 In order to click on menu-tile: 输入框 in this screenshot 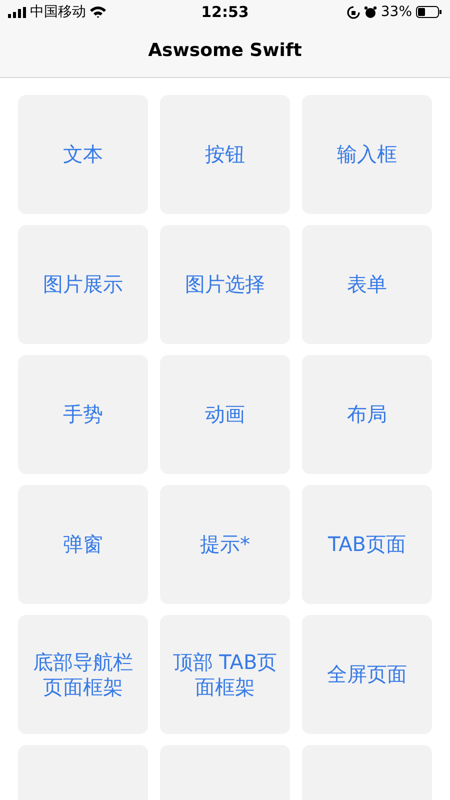, I will do `click(367, 154)`.